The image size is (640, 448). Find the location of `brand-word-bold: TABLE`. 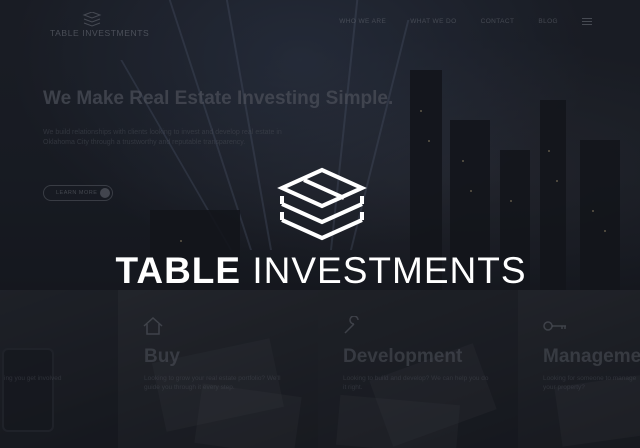

brand-word-bold: TABLE is located at coordinates (178, 270).